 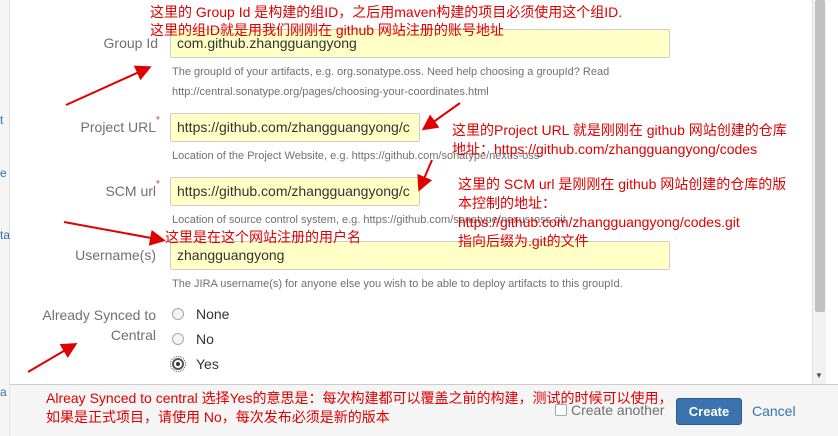 I want to click on radio-button-selected, so click(x=178, y=364).